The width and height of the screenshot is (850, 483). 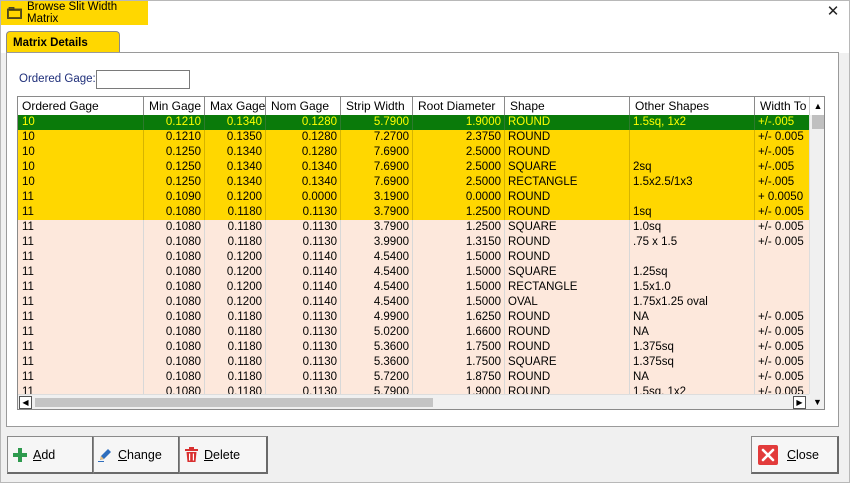 I want to click on horizontal-scrollbar: ◀ ▶, so click(x=413, y=401).